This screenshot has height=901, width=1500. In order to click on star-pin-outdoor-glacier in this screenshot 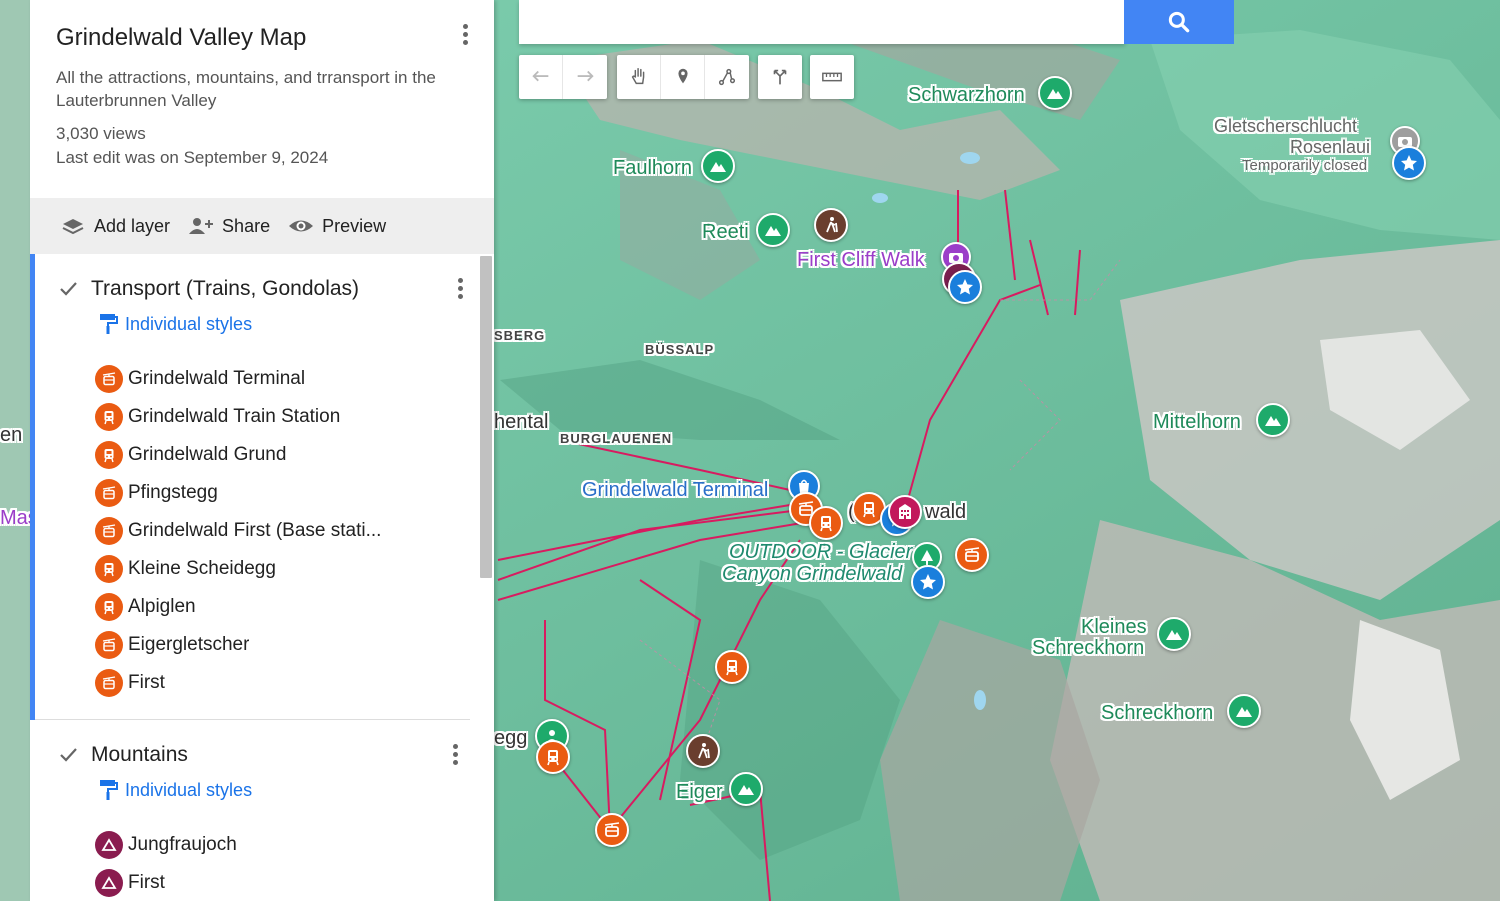, I will do `click(928, 582)`.